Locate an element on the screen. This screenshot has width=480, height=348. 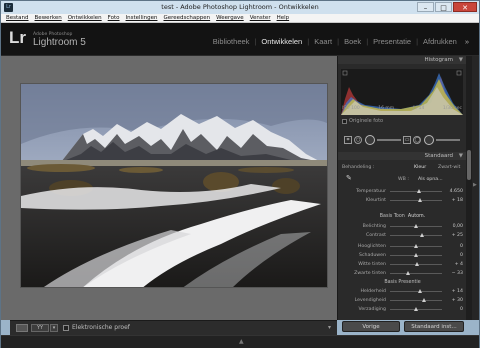
eyedropper-icon: ✎ is located at coordinates (350, 179).